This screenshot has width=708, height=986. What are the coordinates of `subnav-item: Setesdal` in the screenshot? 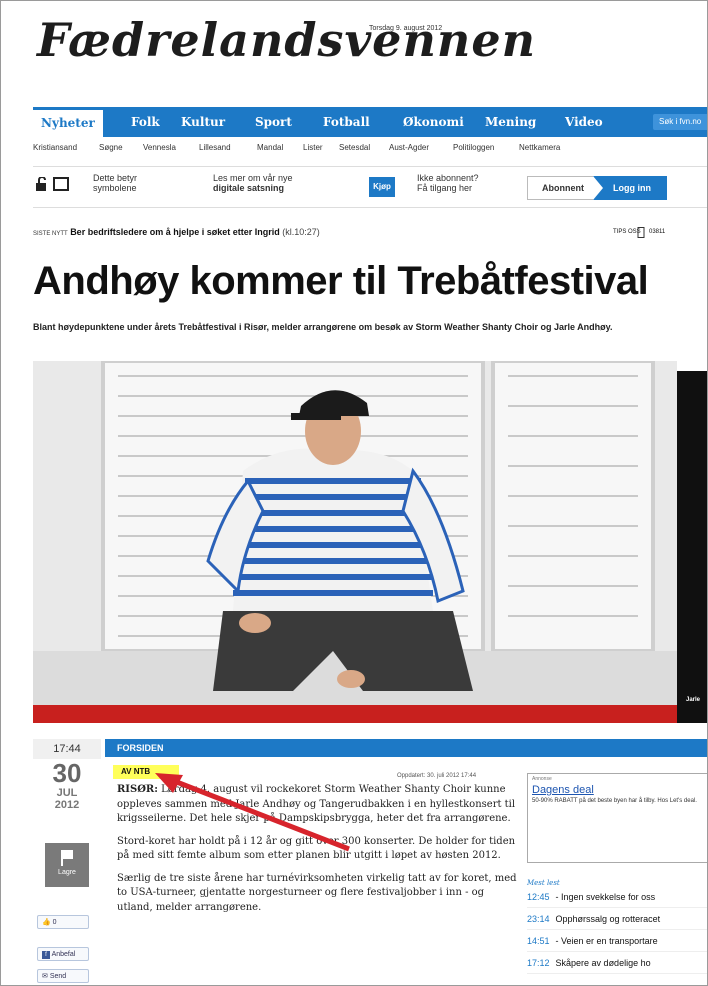 It's located at (354, 147).